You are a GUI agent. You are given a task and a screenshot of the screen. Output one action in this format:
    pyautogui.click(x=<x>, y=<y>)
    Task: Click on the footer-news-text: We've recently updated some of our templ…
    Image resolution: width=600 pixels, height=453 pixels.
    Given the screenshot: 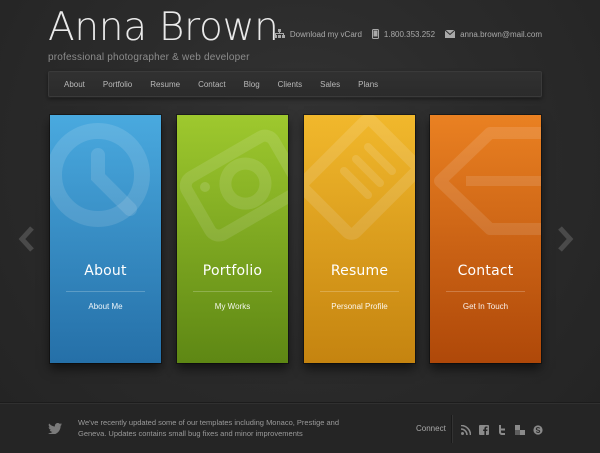 What is the action you would take?
    pyautogui.click(x=209, y=428)
    